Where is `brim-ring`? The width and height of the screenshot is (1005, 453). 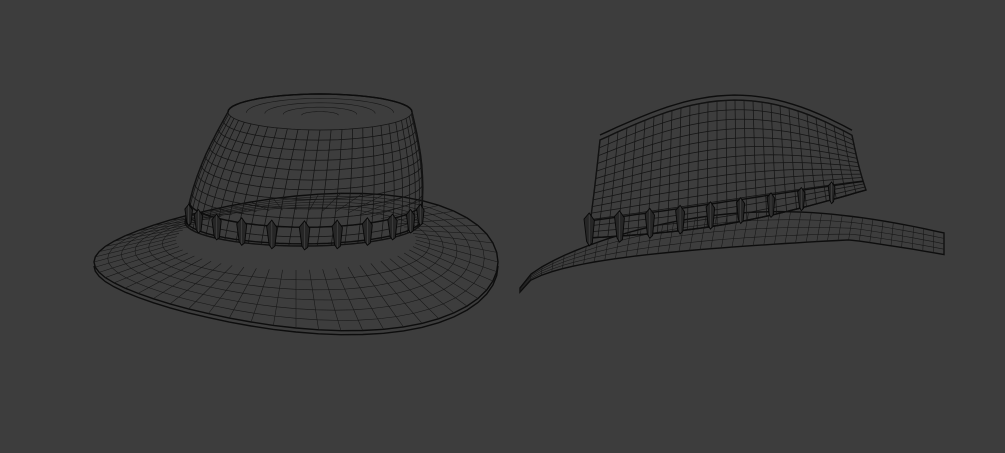
brim-ring is located at coordinates (732, 259).